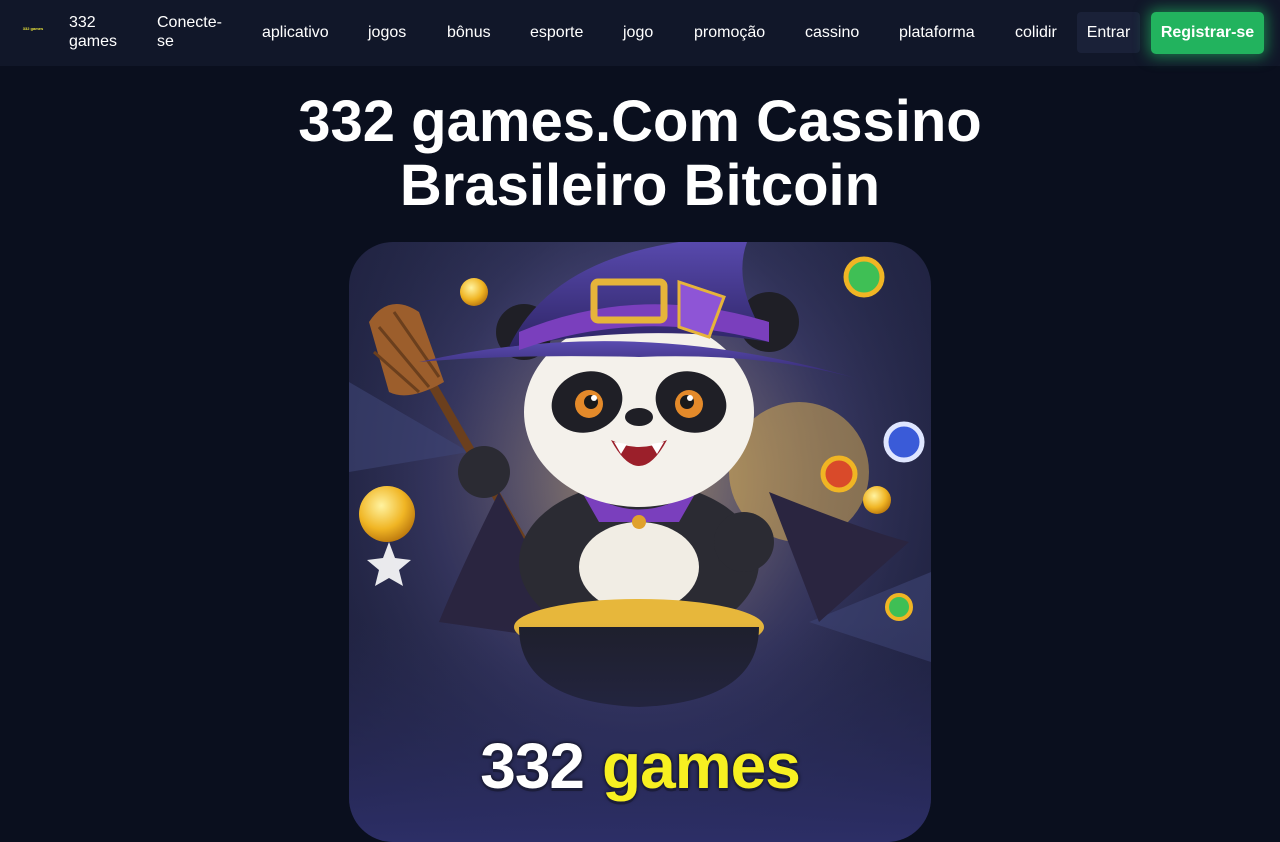 The width and height of the screenshot is (1280, 842). I want to click on nav-link-jogos: jogos, so click(387, 32).